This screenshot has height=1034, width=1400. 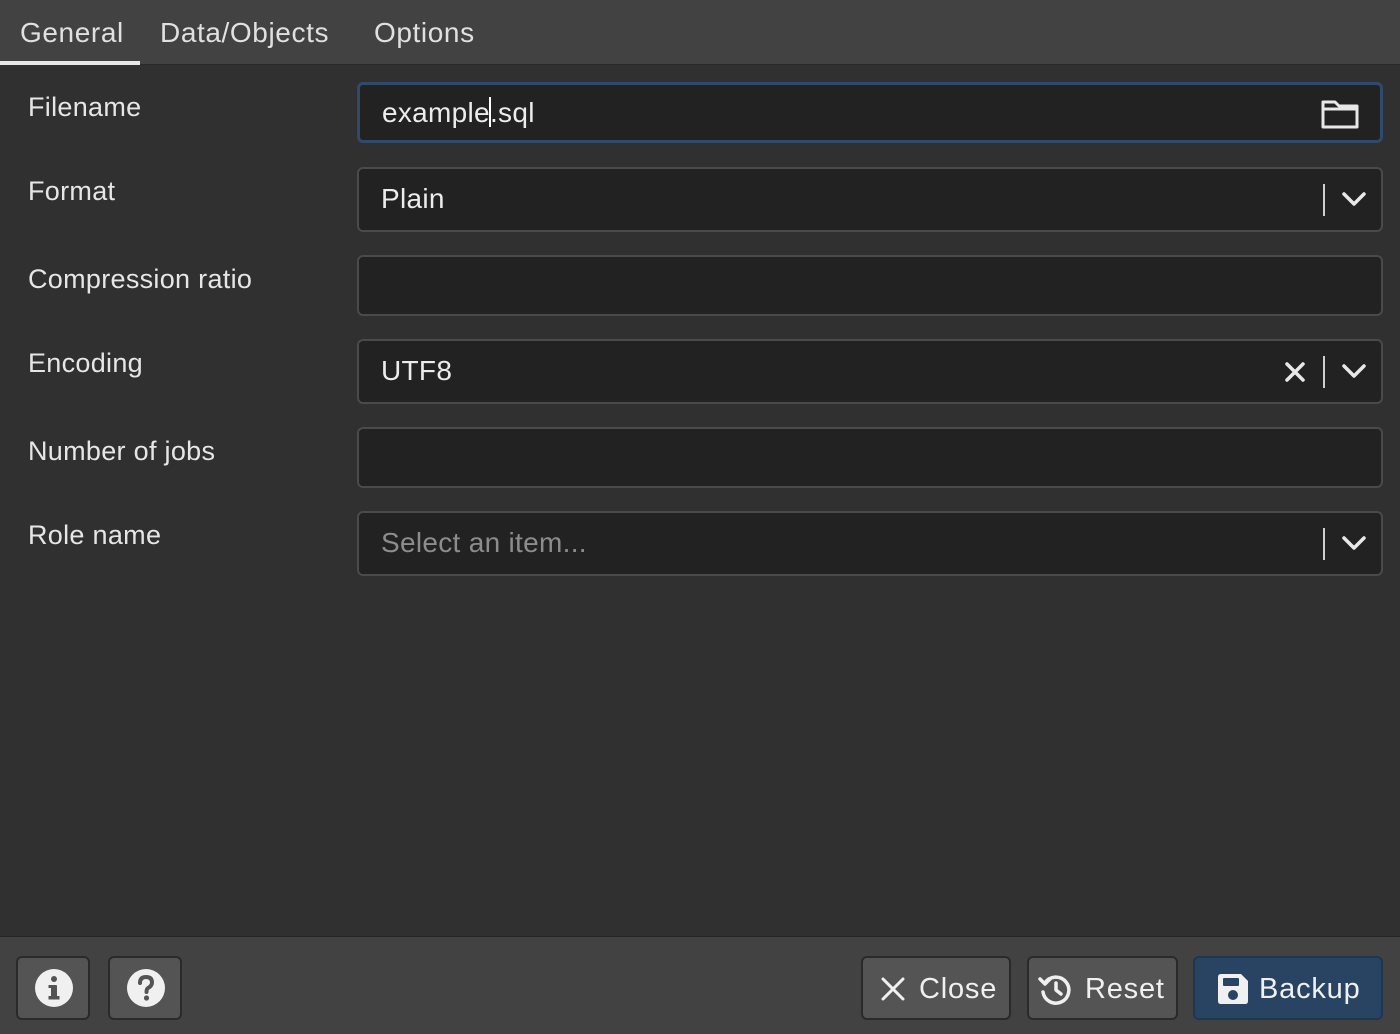 I want to click on filename-input: example.sql, so click(x=870, y=112).